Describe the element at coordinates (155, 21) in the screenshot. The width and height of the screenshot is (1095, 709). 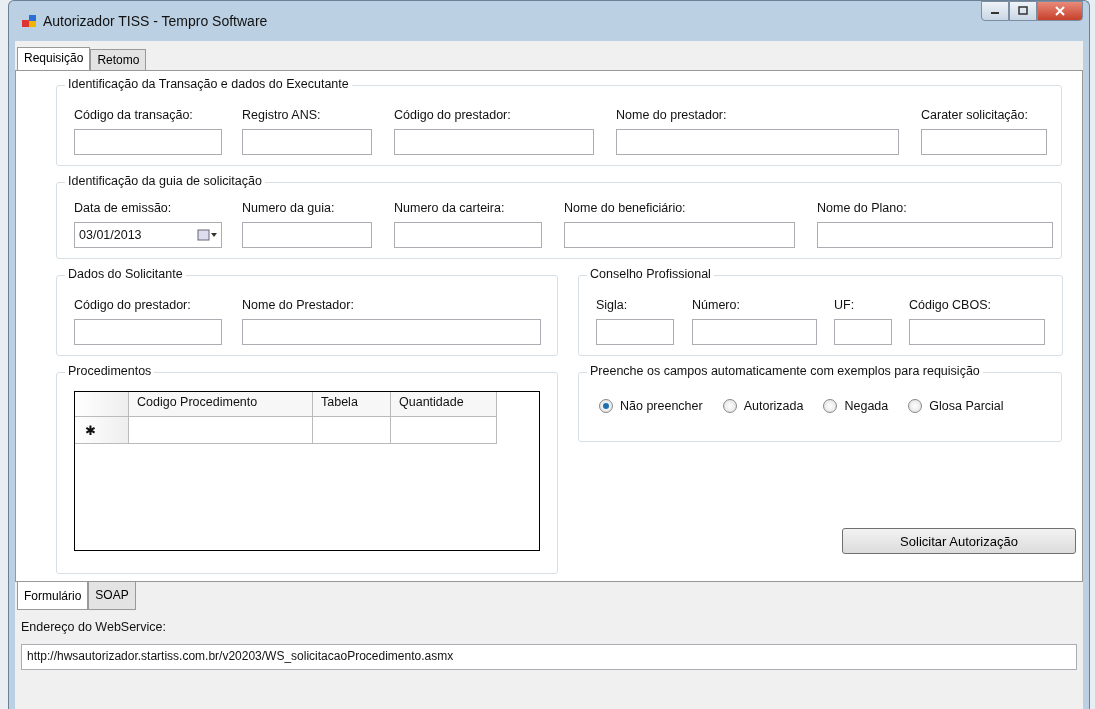
I see `window-title: Autorizador TISS - Tempro Software` at that location.